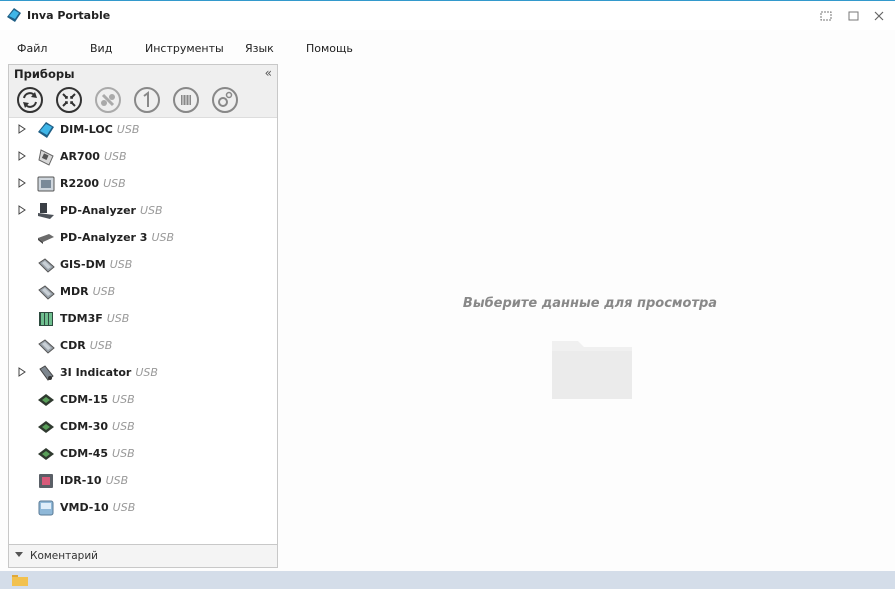  Describe the element at coordinates (143, 74) in the screenshot. I see `devices-panel-header: Приборы «` at that location.